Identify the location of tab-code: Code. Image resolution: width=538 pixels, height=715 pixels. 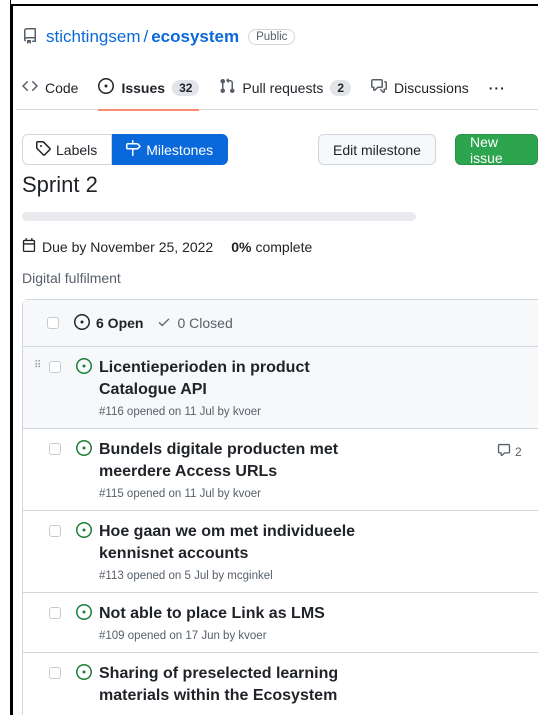
(50, 88).